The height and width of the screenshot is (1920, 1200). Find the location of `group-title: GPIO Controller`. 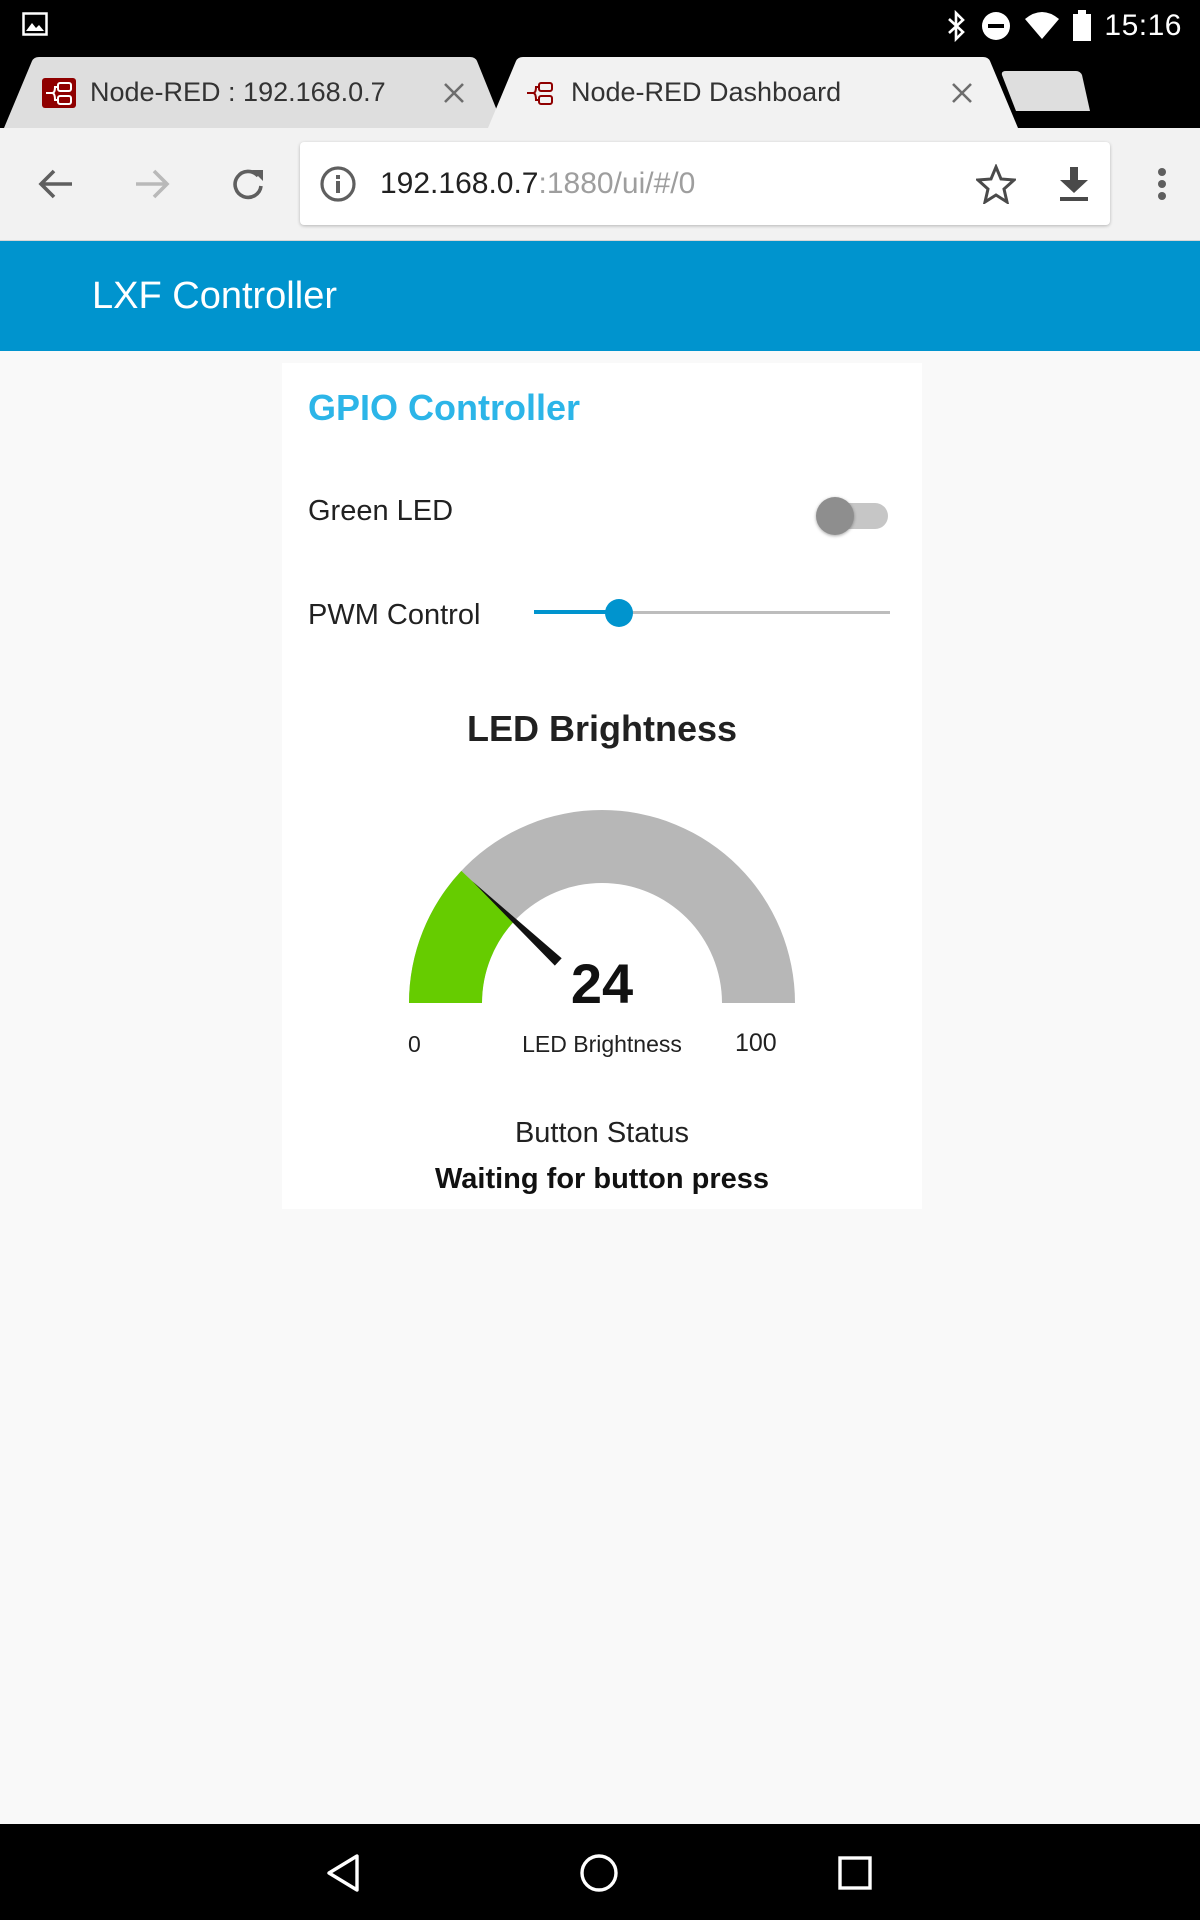

group-title: GPIO Controller is located at coordinates (444, 407).